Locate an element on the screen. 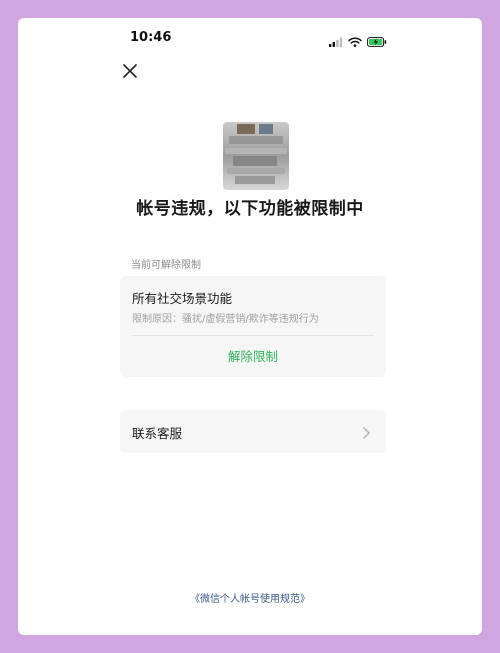  restriction-card: 所有社交场景功能 限制原因：骚扰/虚假营销/欺诈等违规行为 解除限制 is located at coordinates (253, 326).